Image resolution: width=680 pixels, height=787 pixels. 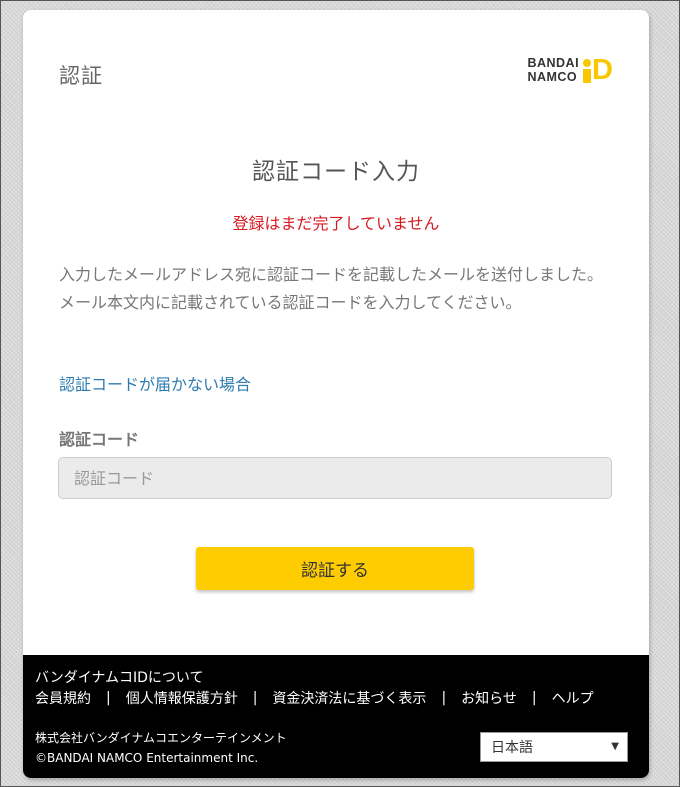 What do you see at coordinates (336, 223) in the screenshot?
I see `registration-incomplete-message: 登録はまだ完了していません` at bounding box center [336, 223].